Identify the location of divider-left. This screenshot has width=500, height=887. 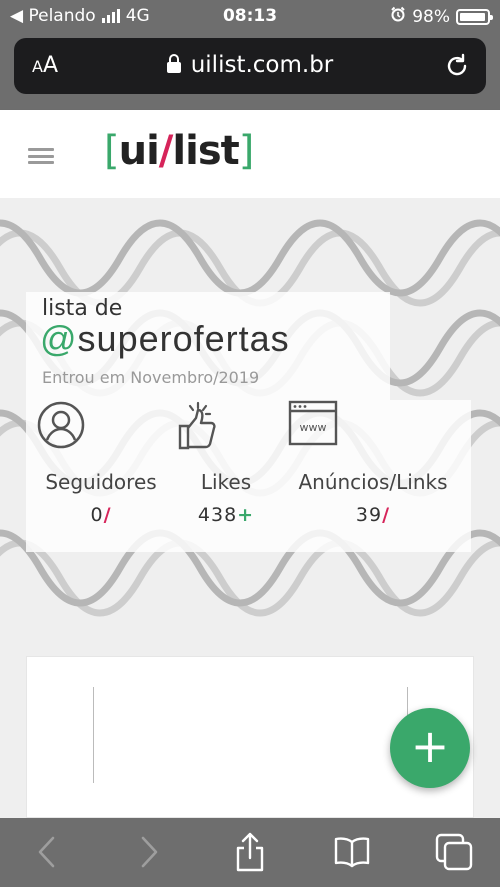
(93, 735).